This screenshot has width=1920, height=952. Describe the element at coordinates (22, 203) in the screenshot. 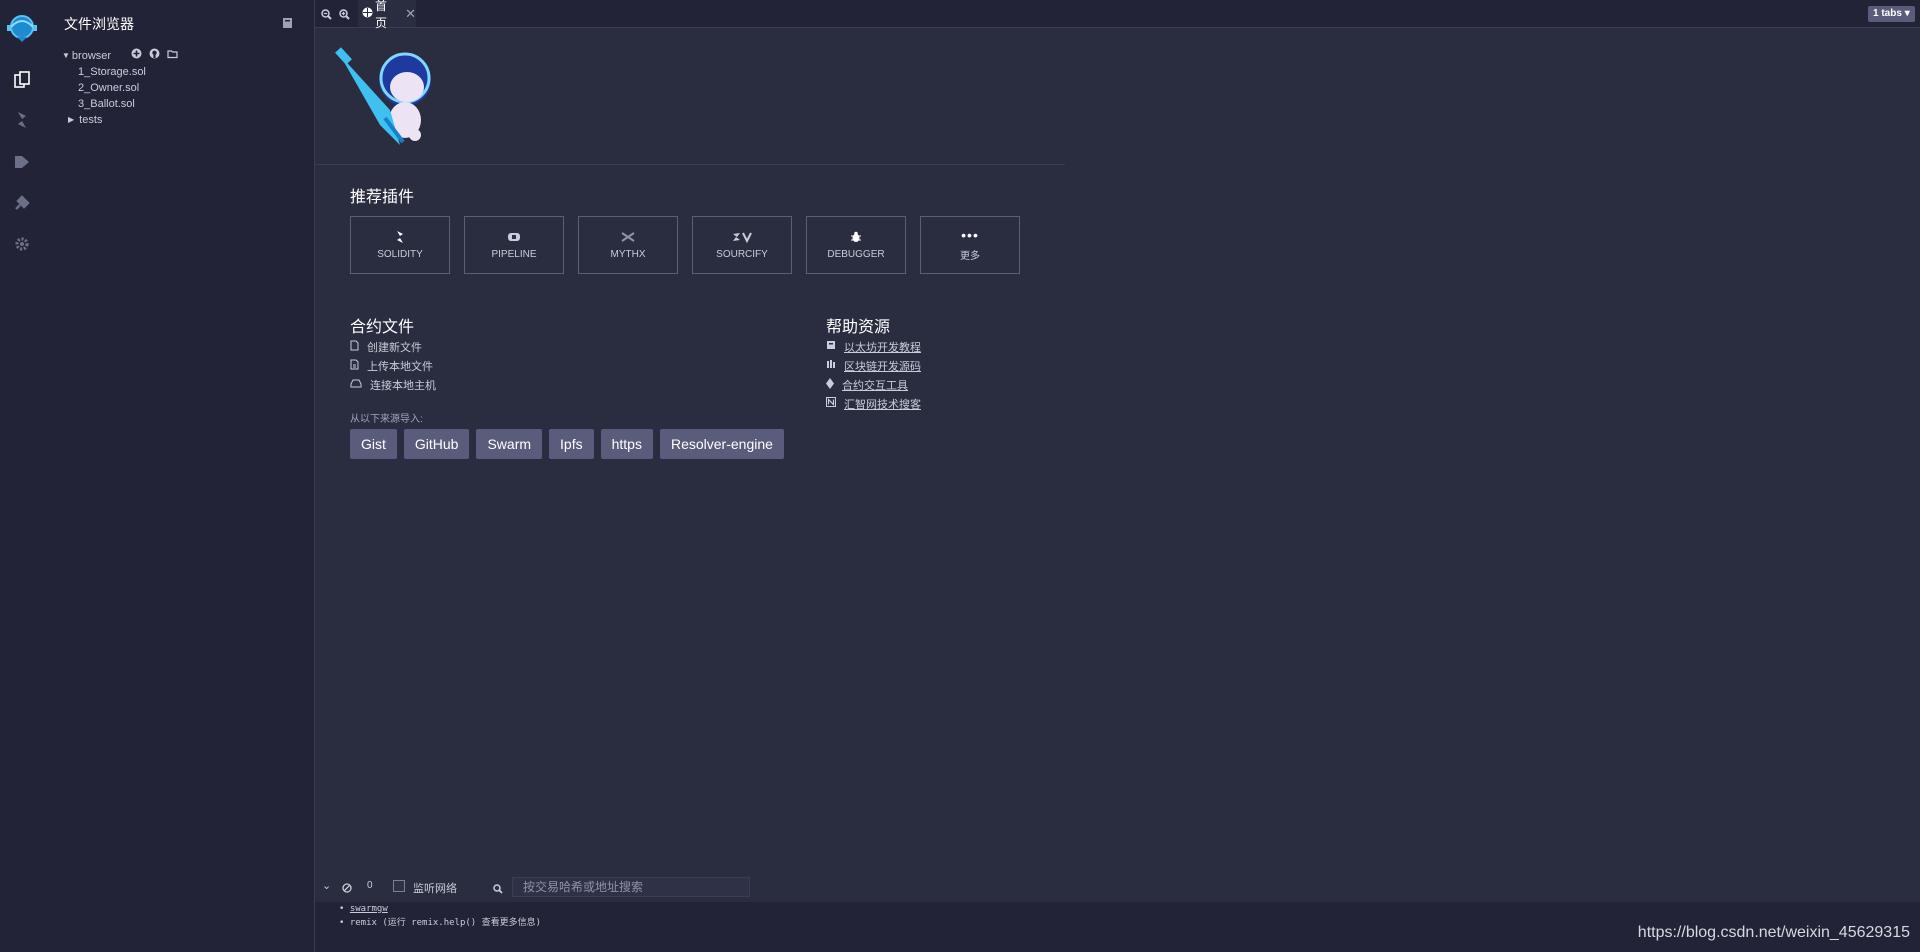

I see `plugin-manager-icon` at that location.